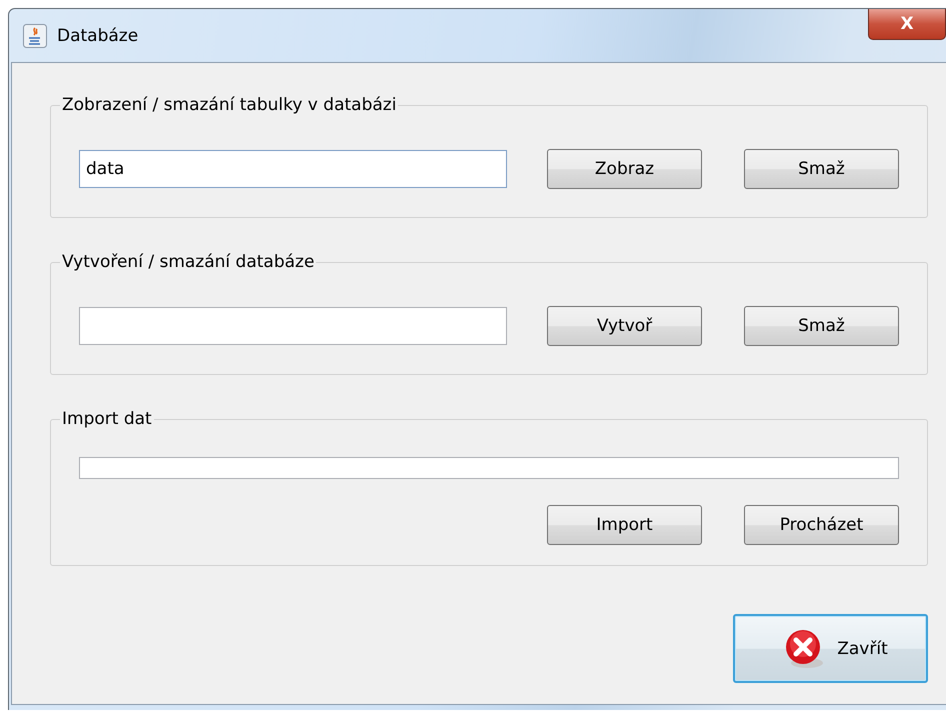 The width and height of the screenshot is (946, 718). I want to click on group-title: Import dat, so click(107, 419).